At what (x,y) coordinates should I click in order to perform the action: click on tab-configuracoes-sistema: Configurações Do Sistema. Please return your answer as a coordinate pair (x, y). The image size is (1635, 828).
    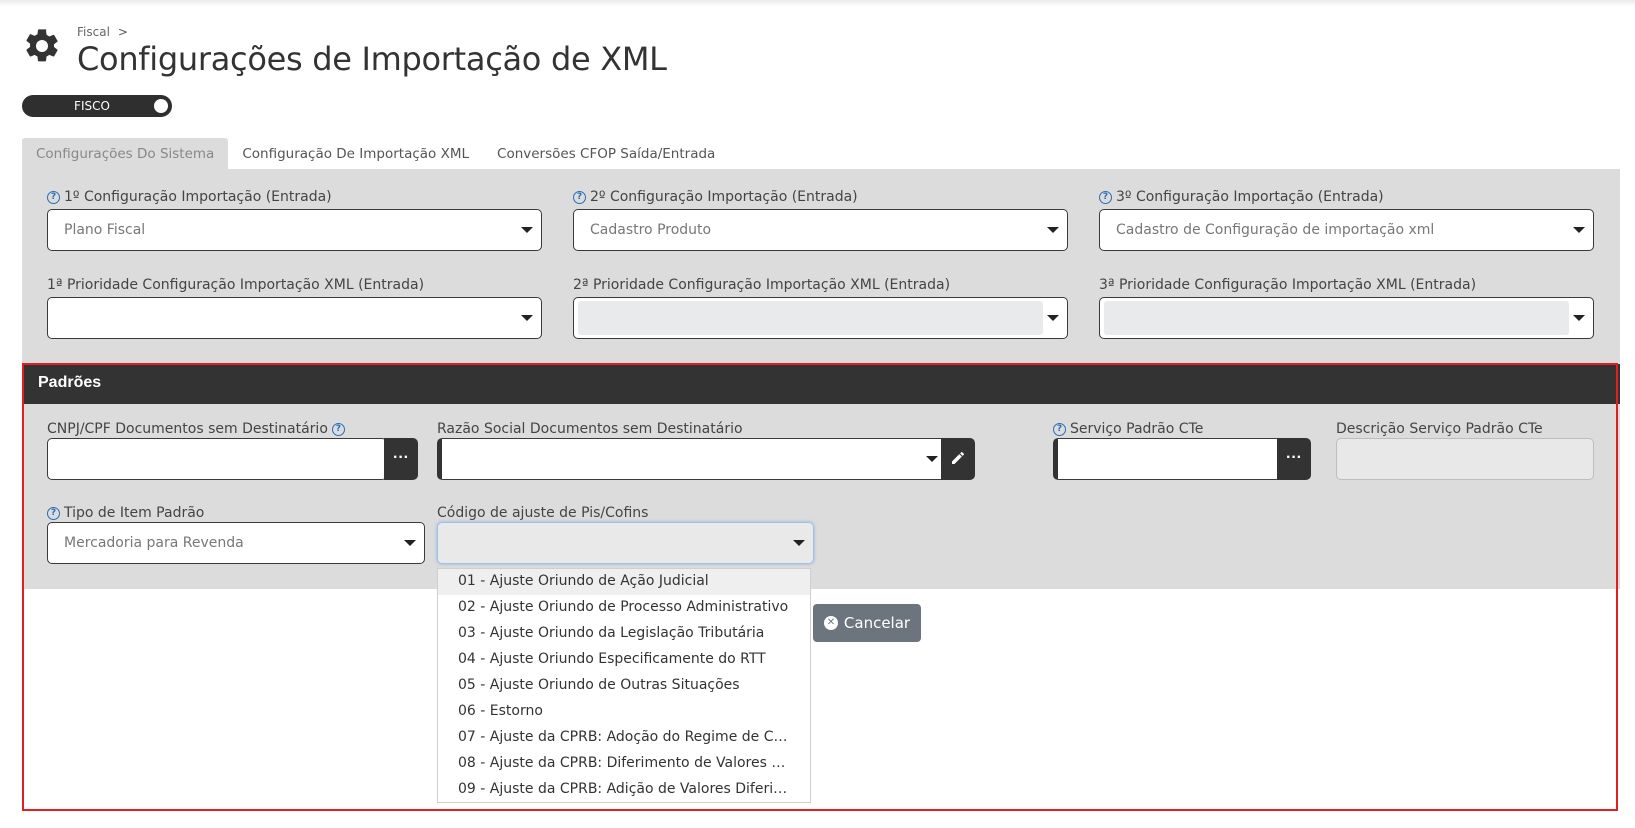
    Looking at the image, I should click on (125, 153).